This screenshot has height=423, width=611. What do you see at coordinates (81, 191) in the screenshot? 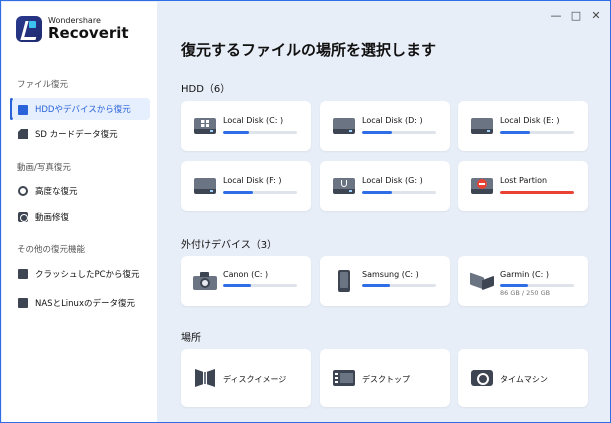
I see `sidebar-item-advanced-recovery: 高度な復元` at bounding box center [81, 191].